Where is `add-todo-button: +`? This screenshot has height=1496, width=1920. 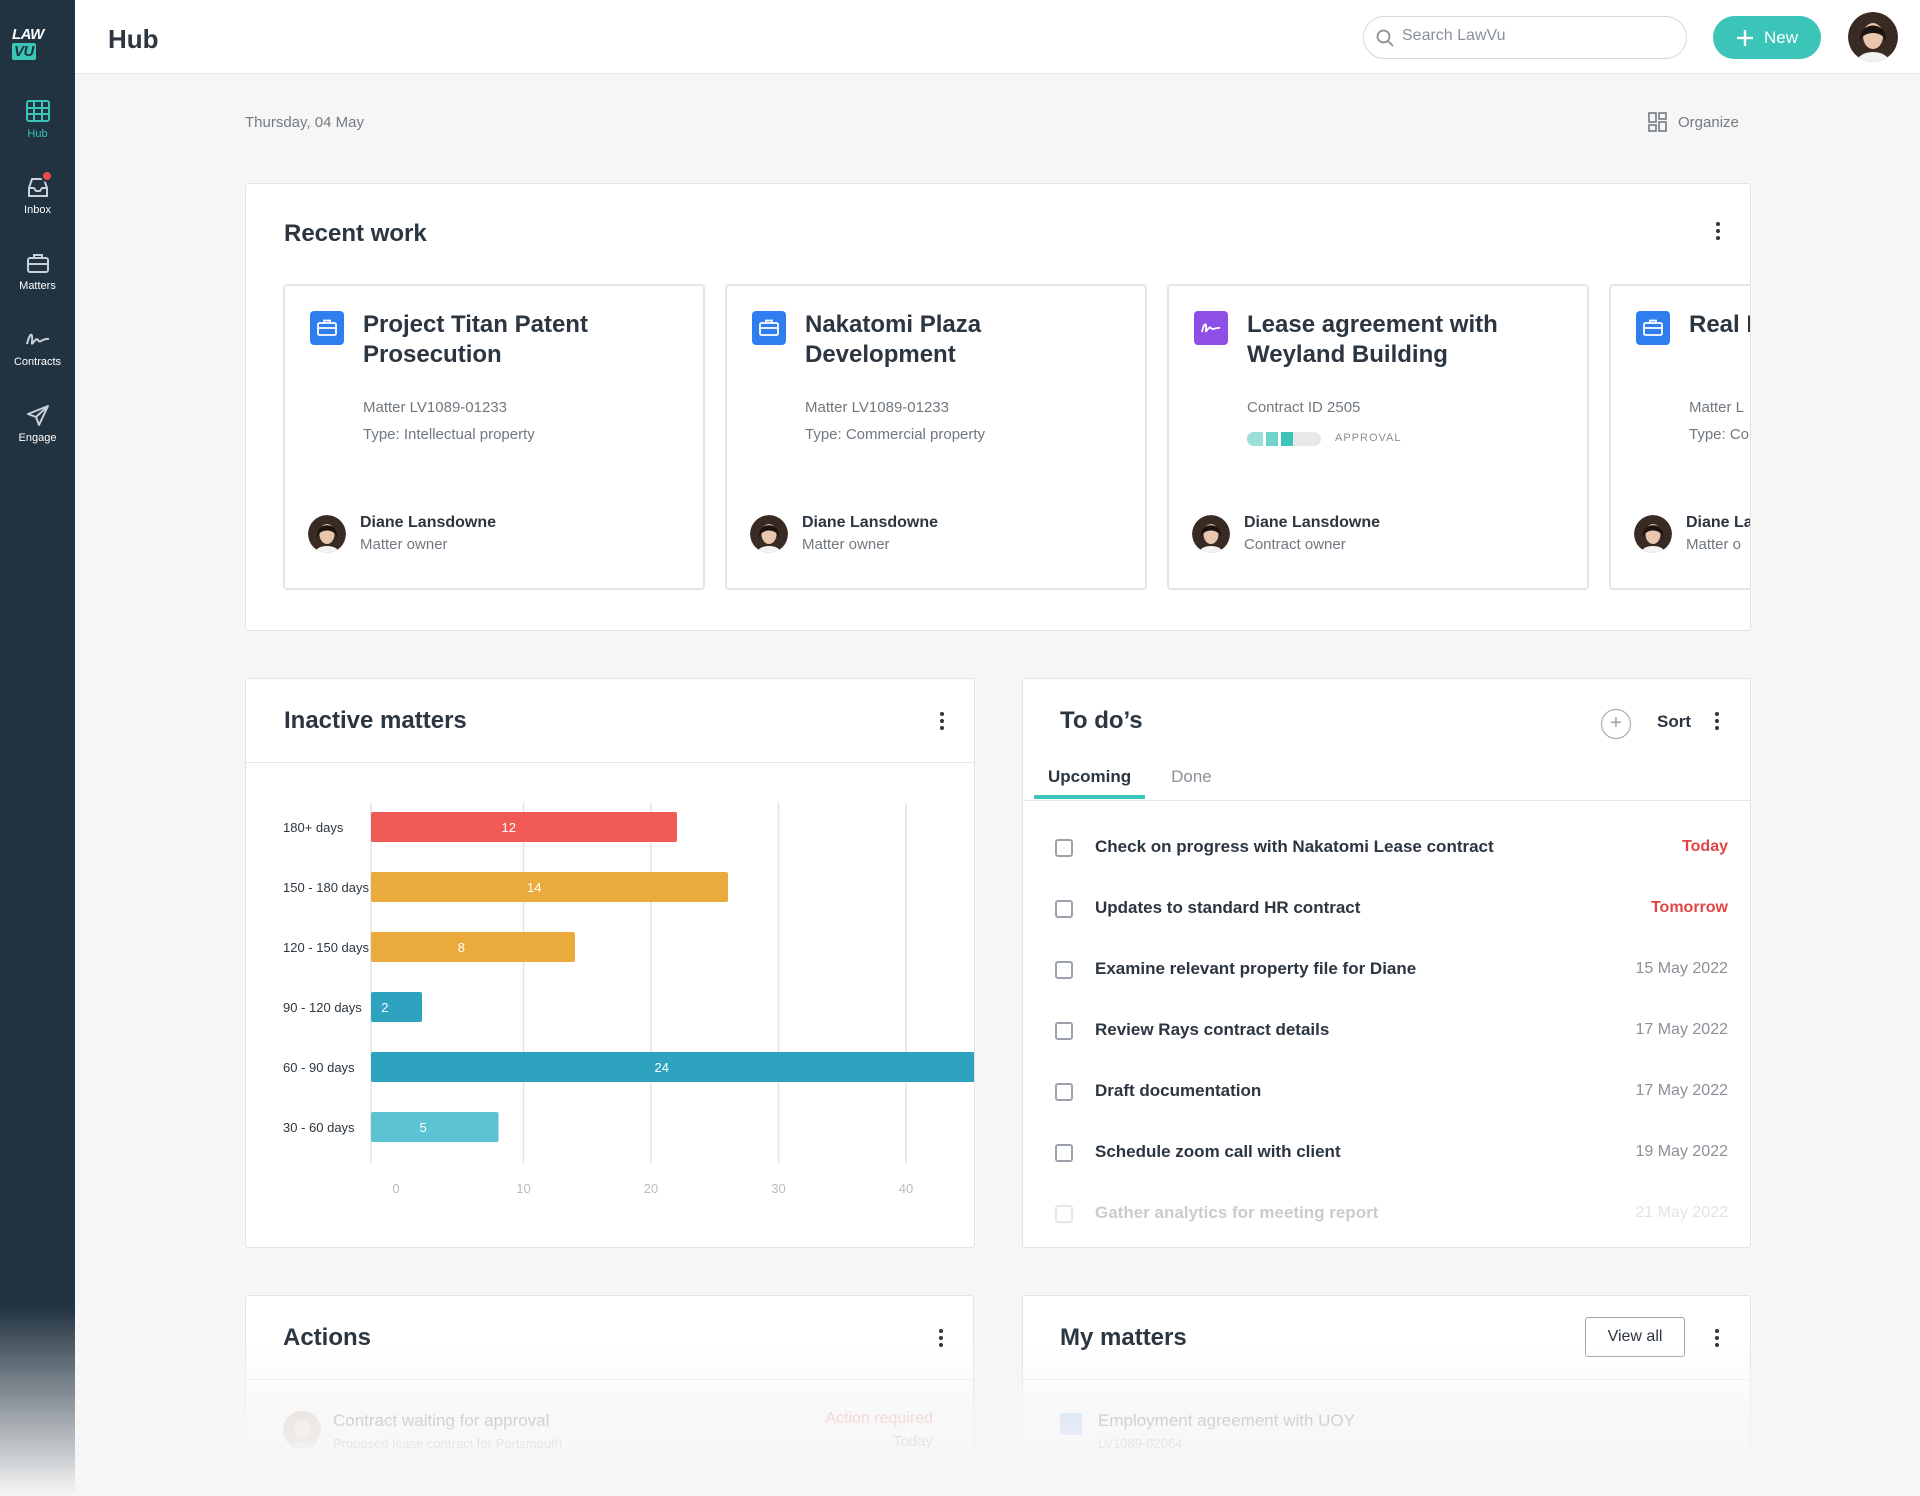
add-todo-button: + is located at coordinates (1616, 724).